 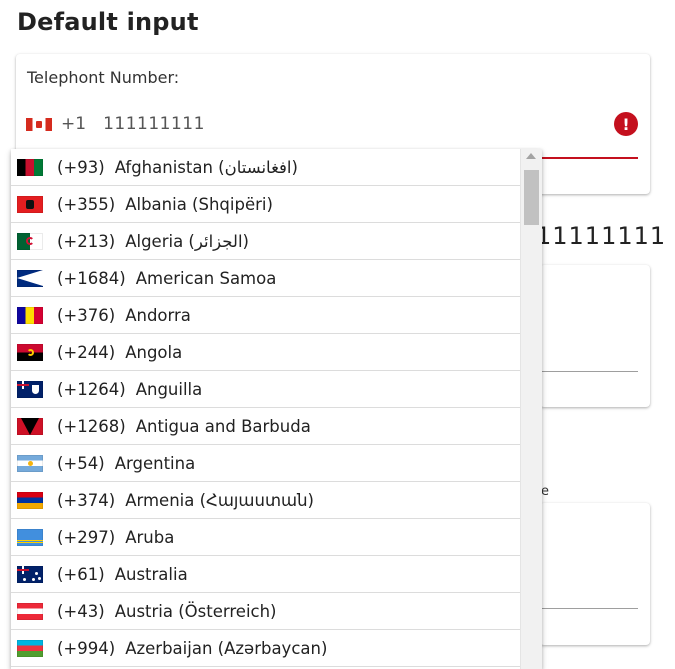 I want to click on country-option-andorra: (+376) Andorra, so click(x=266, y=315).